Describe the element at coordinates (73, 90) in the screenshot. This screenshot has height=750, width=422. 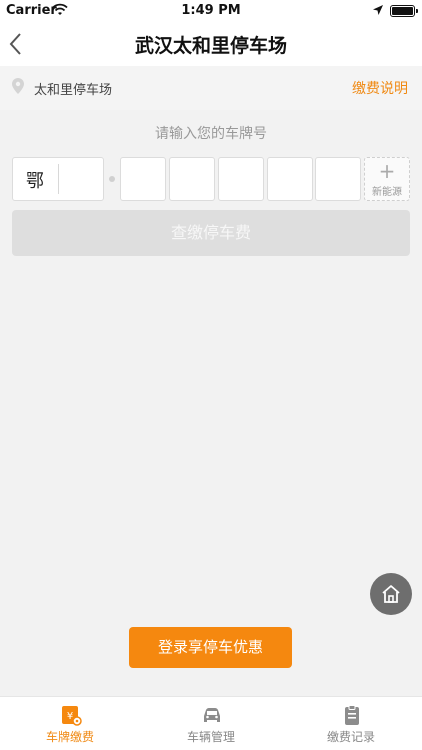
I see `parking-lot-name: 太和里停车场` at that location.